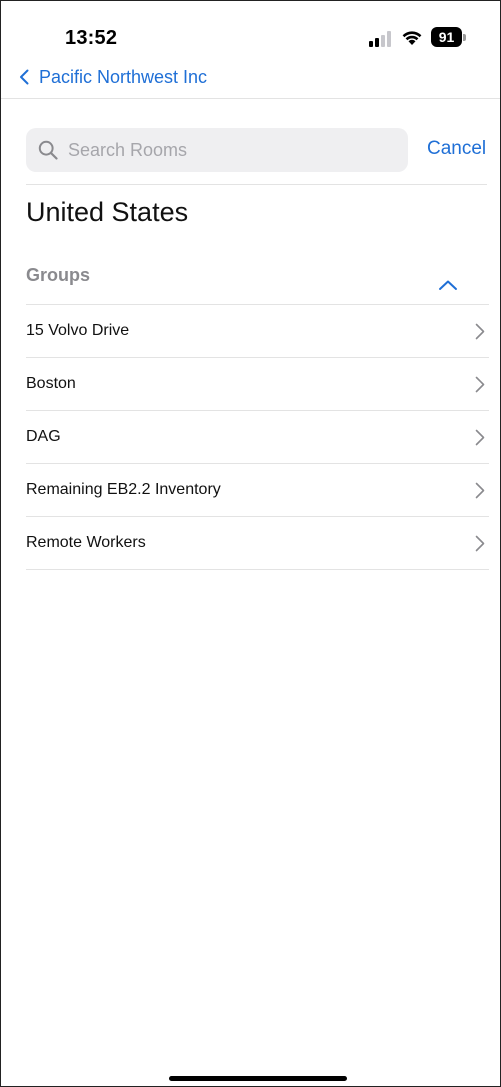 The width and height of the screenshot is (501, 1087). Describe the element at coordinates (233, 150) in the screenshot. I see `search-input` at that location.